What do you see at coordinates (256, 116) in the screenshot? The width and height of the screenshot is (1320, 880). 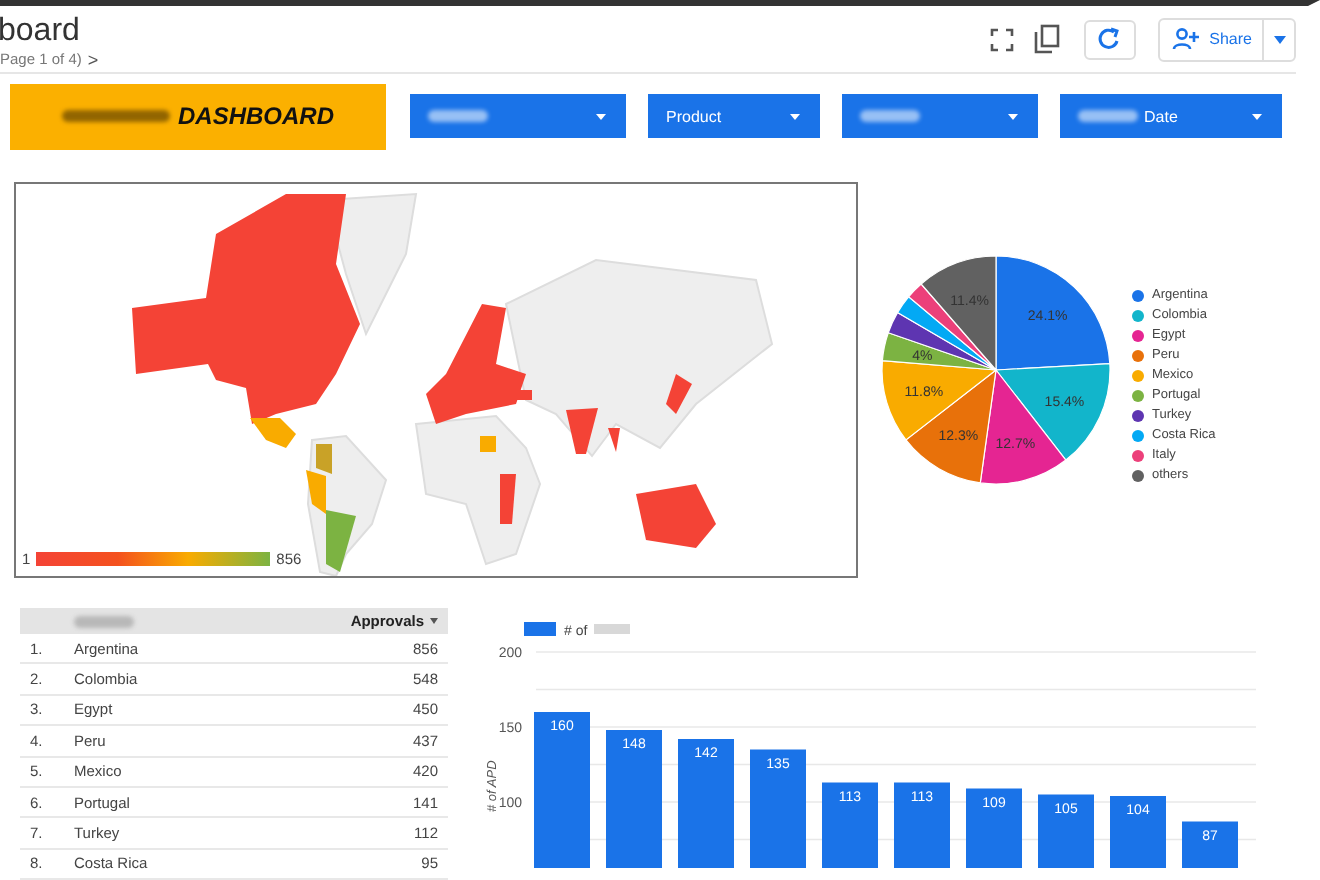 I see `banner-title: DASHBOARD` at bounding box center [256, 116].